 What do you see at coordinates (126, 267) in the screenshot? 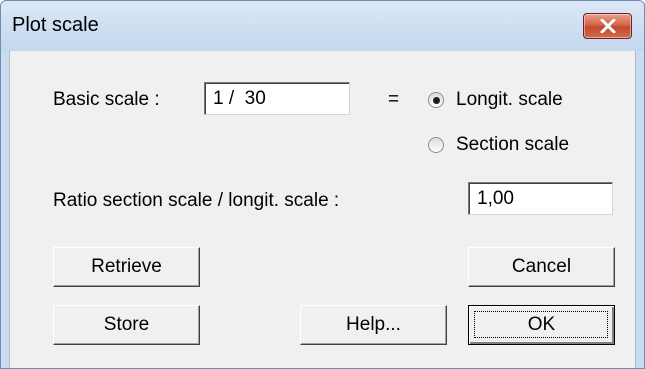
I see `retrieve-button: Retrieve` at bounding box center [126, 267].